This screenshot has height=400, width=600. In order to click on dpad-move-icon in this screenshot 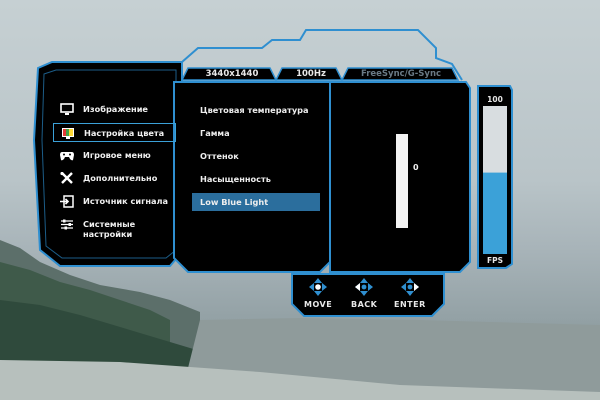, I will do `click(318, 287)`.